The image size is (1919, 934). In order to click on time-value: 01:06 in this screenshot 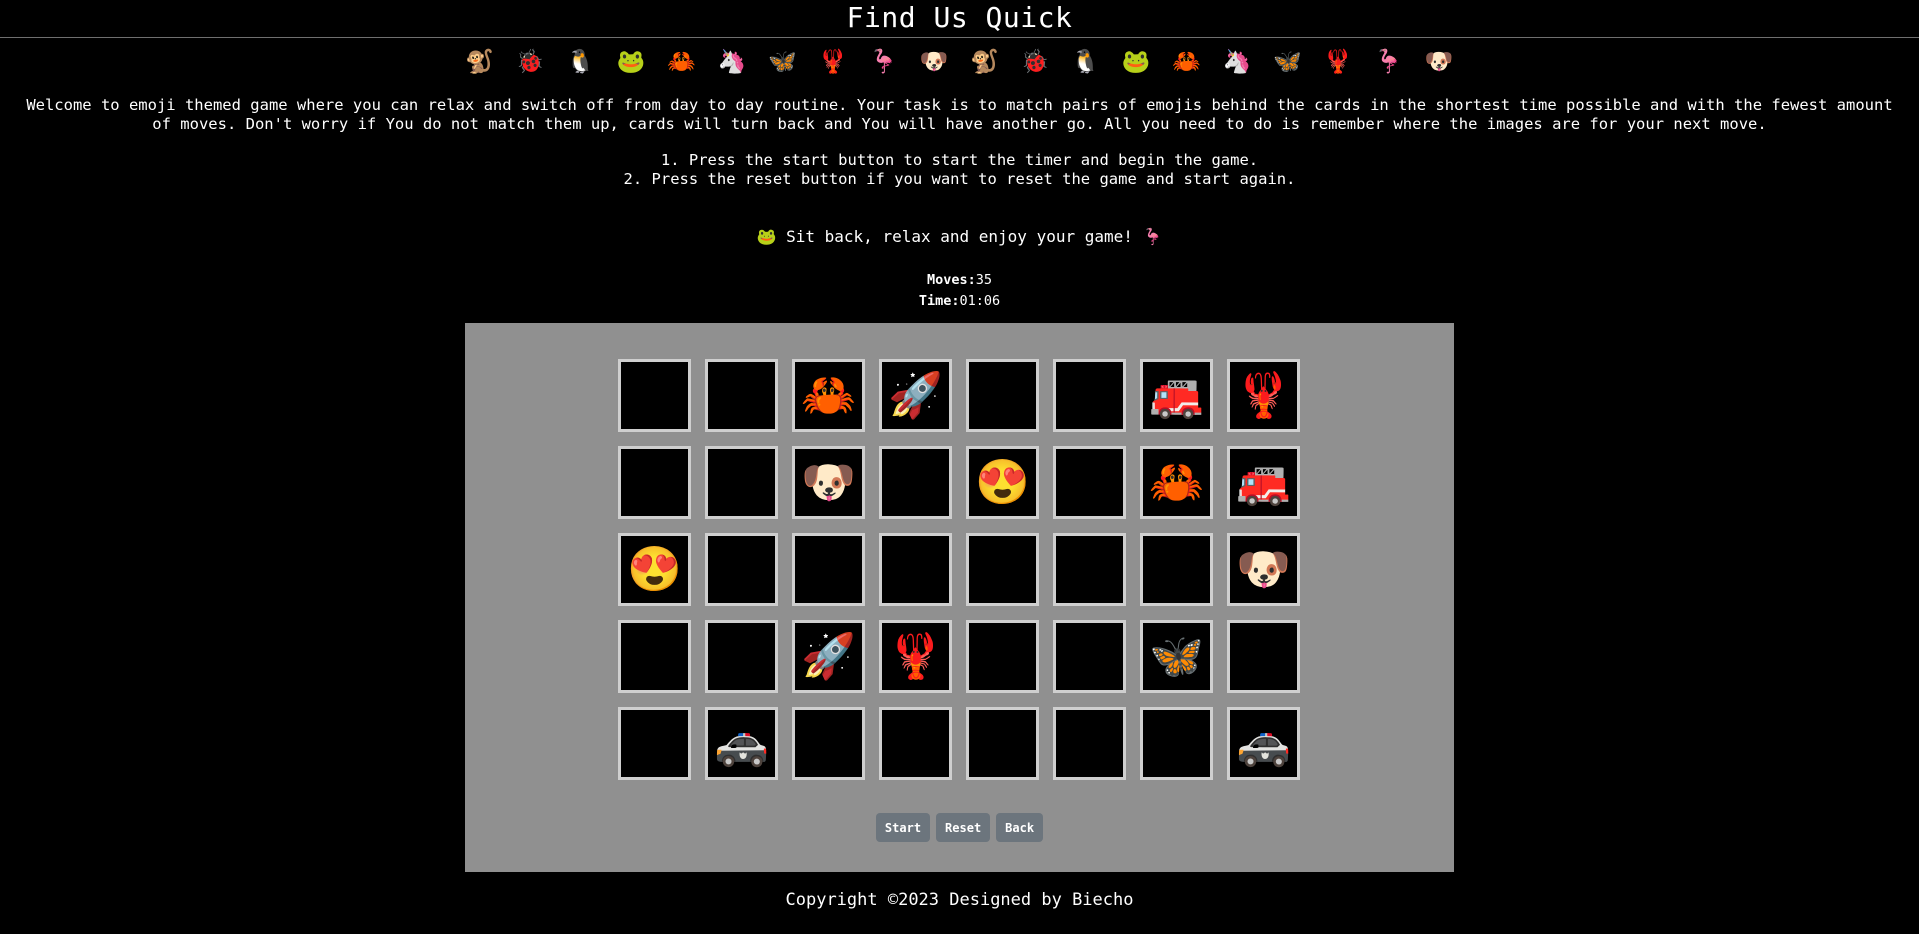, I will do `click(980, 301)`.